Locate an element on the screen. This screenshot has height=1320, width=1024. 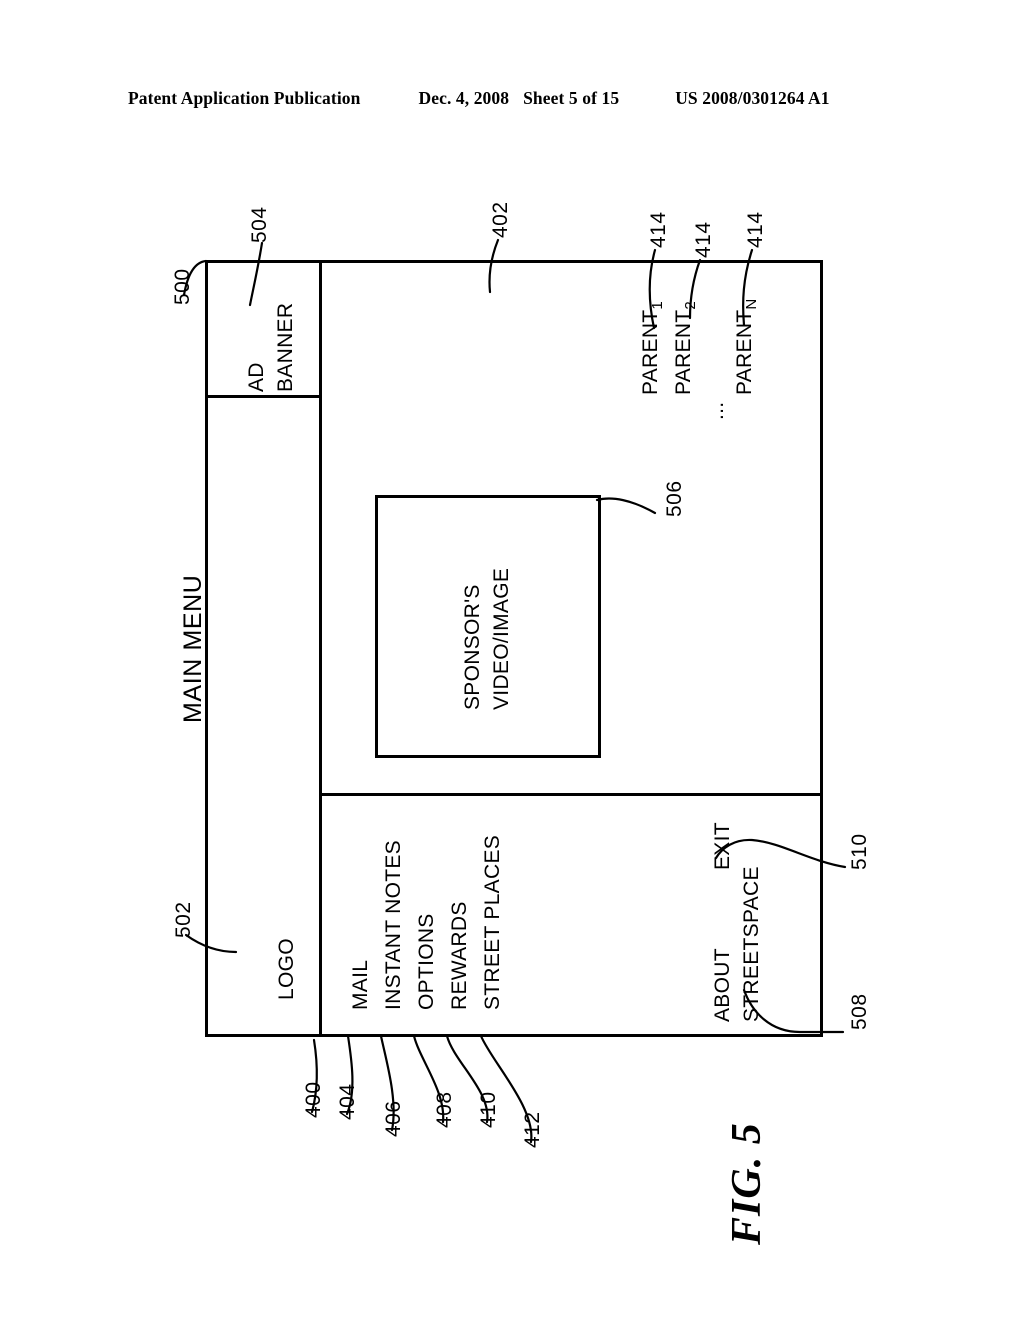
sponsor-label-line2: VIDEO/IMAGE is located at coordinates (501, 638).